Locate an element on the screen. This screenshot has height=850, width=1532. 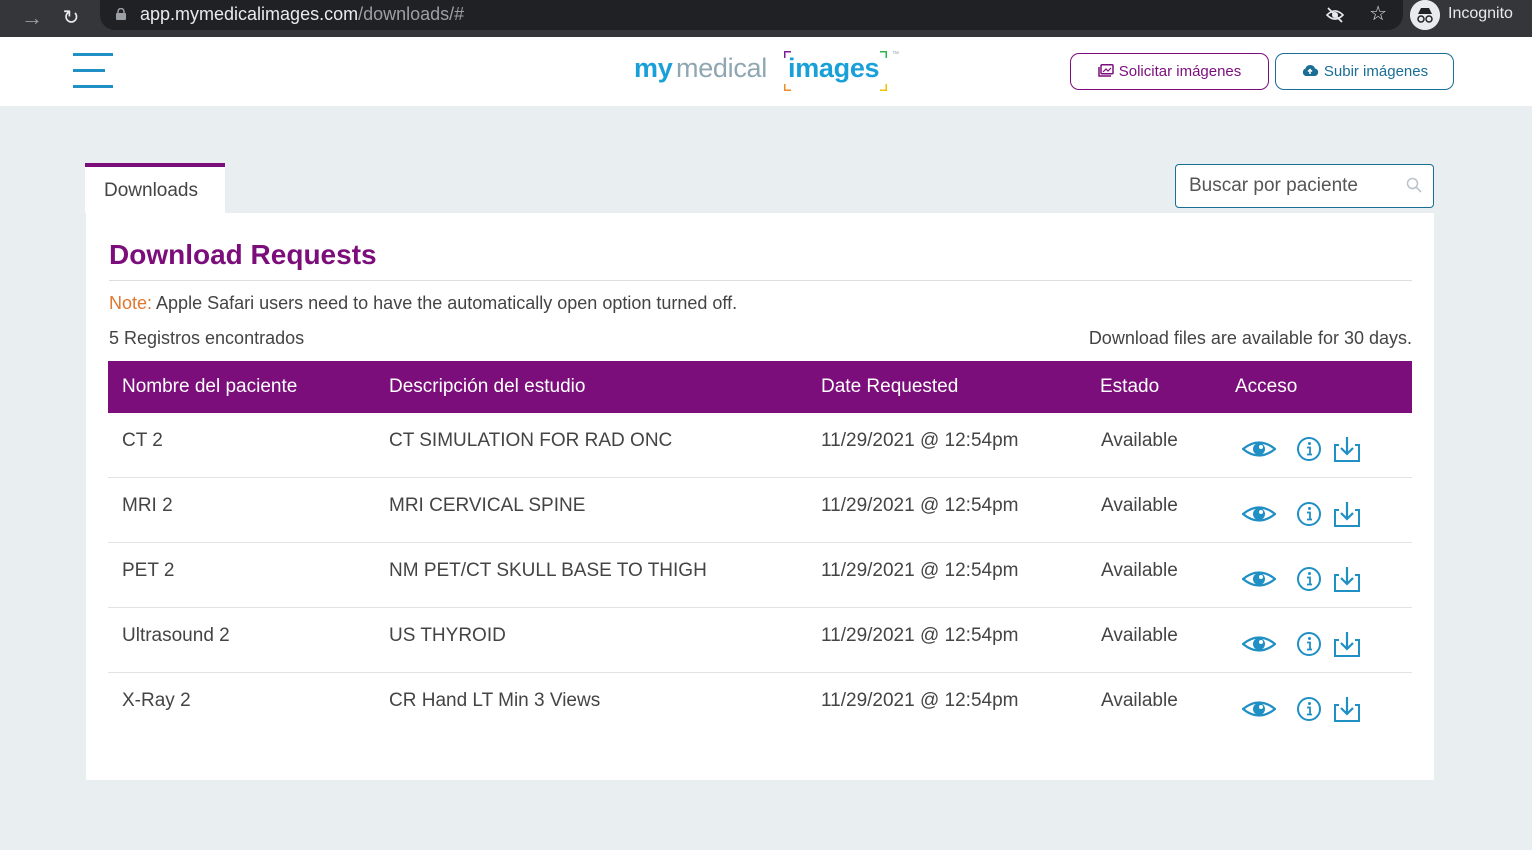
tab-downloads: Downloads is located at coordinates (155, 188).